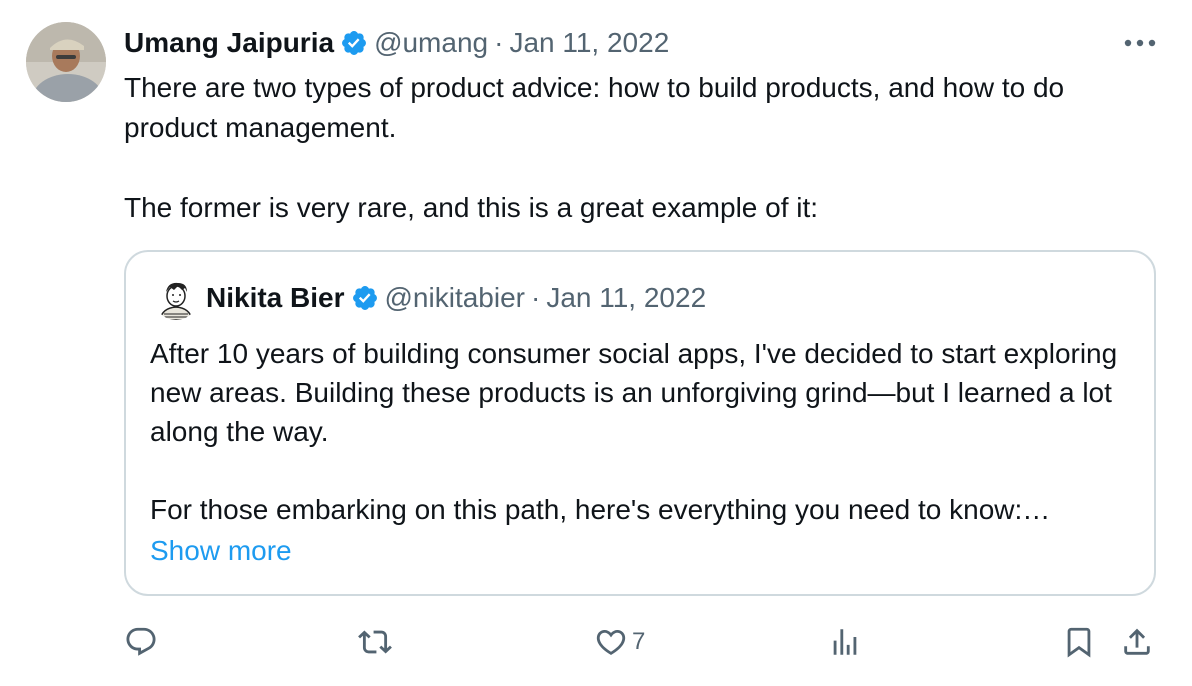 This screenshot has height=686, width=1192. I want to click on tweet-actions: 7, so click(596, 642).